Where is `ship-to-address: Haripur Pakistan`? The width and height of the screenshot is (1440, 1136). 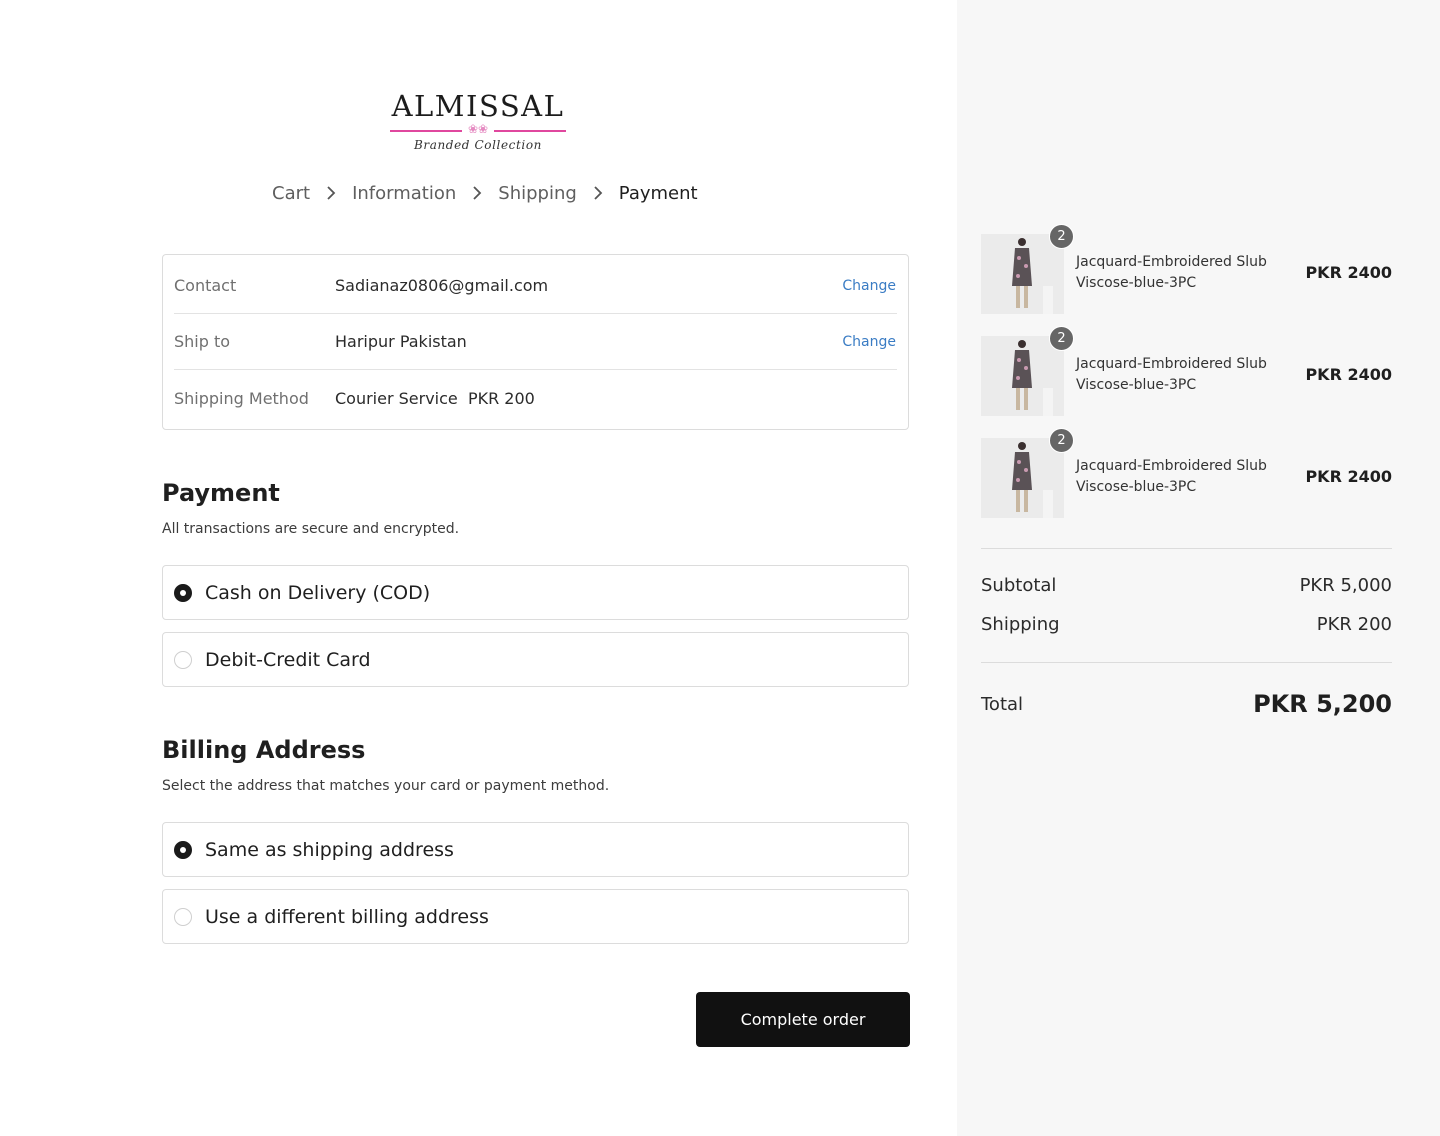 ship-to-address: Haripur Pakistan is located at coordinates (401, 341).